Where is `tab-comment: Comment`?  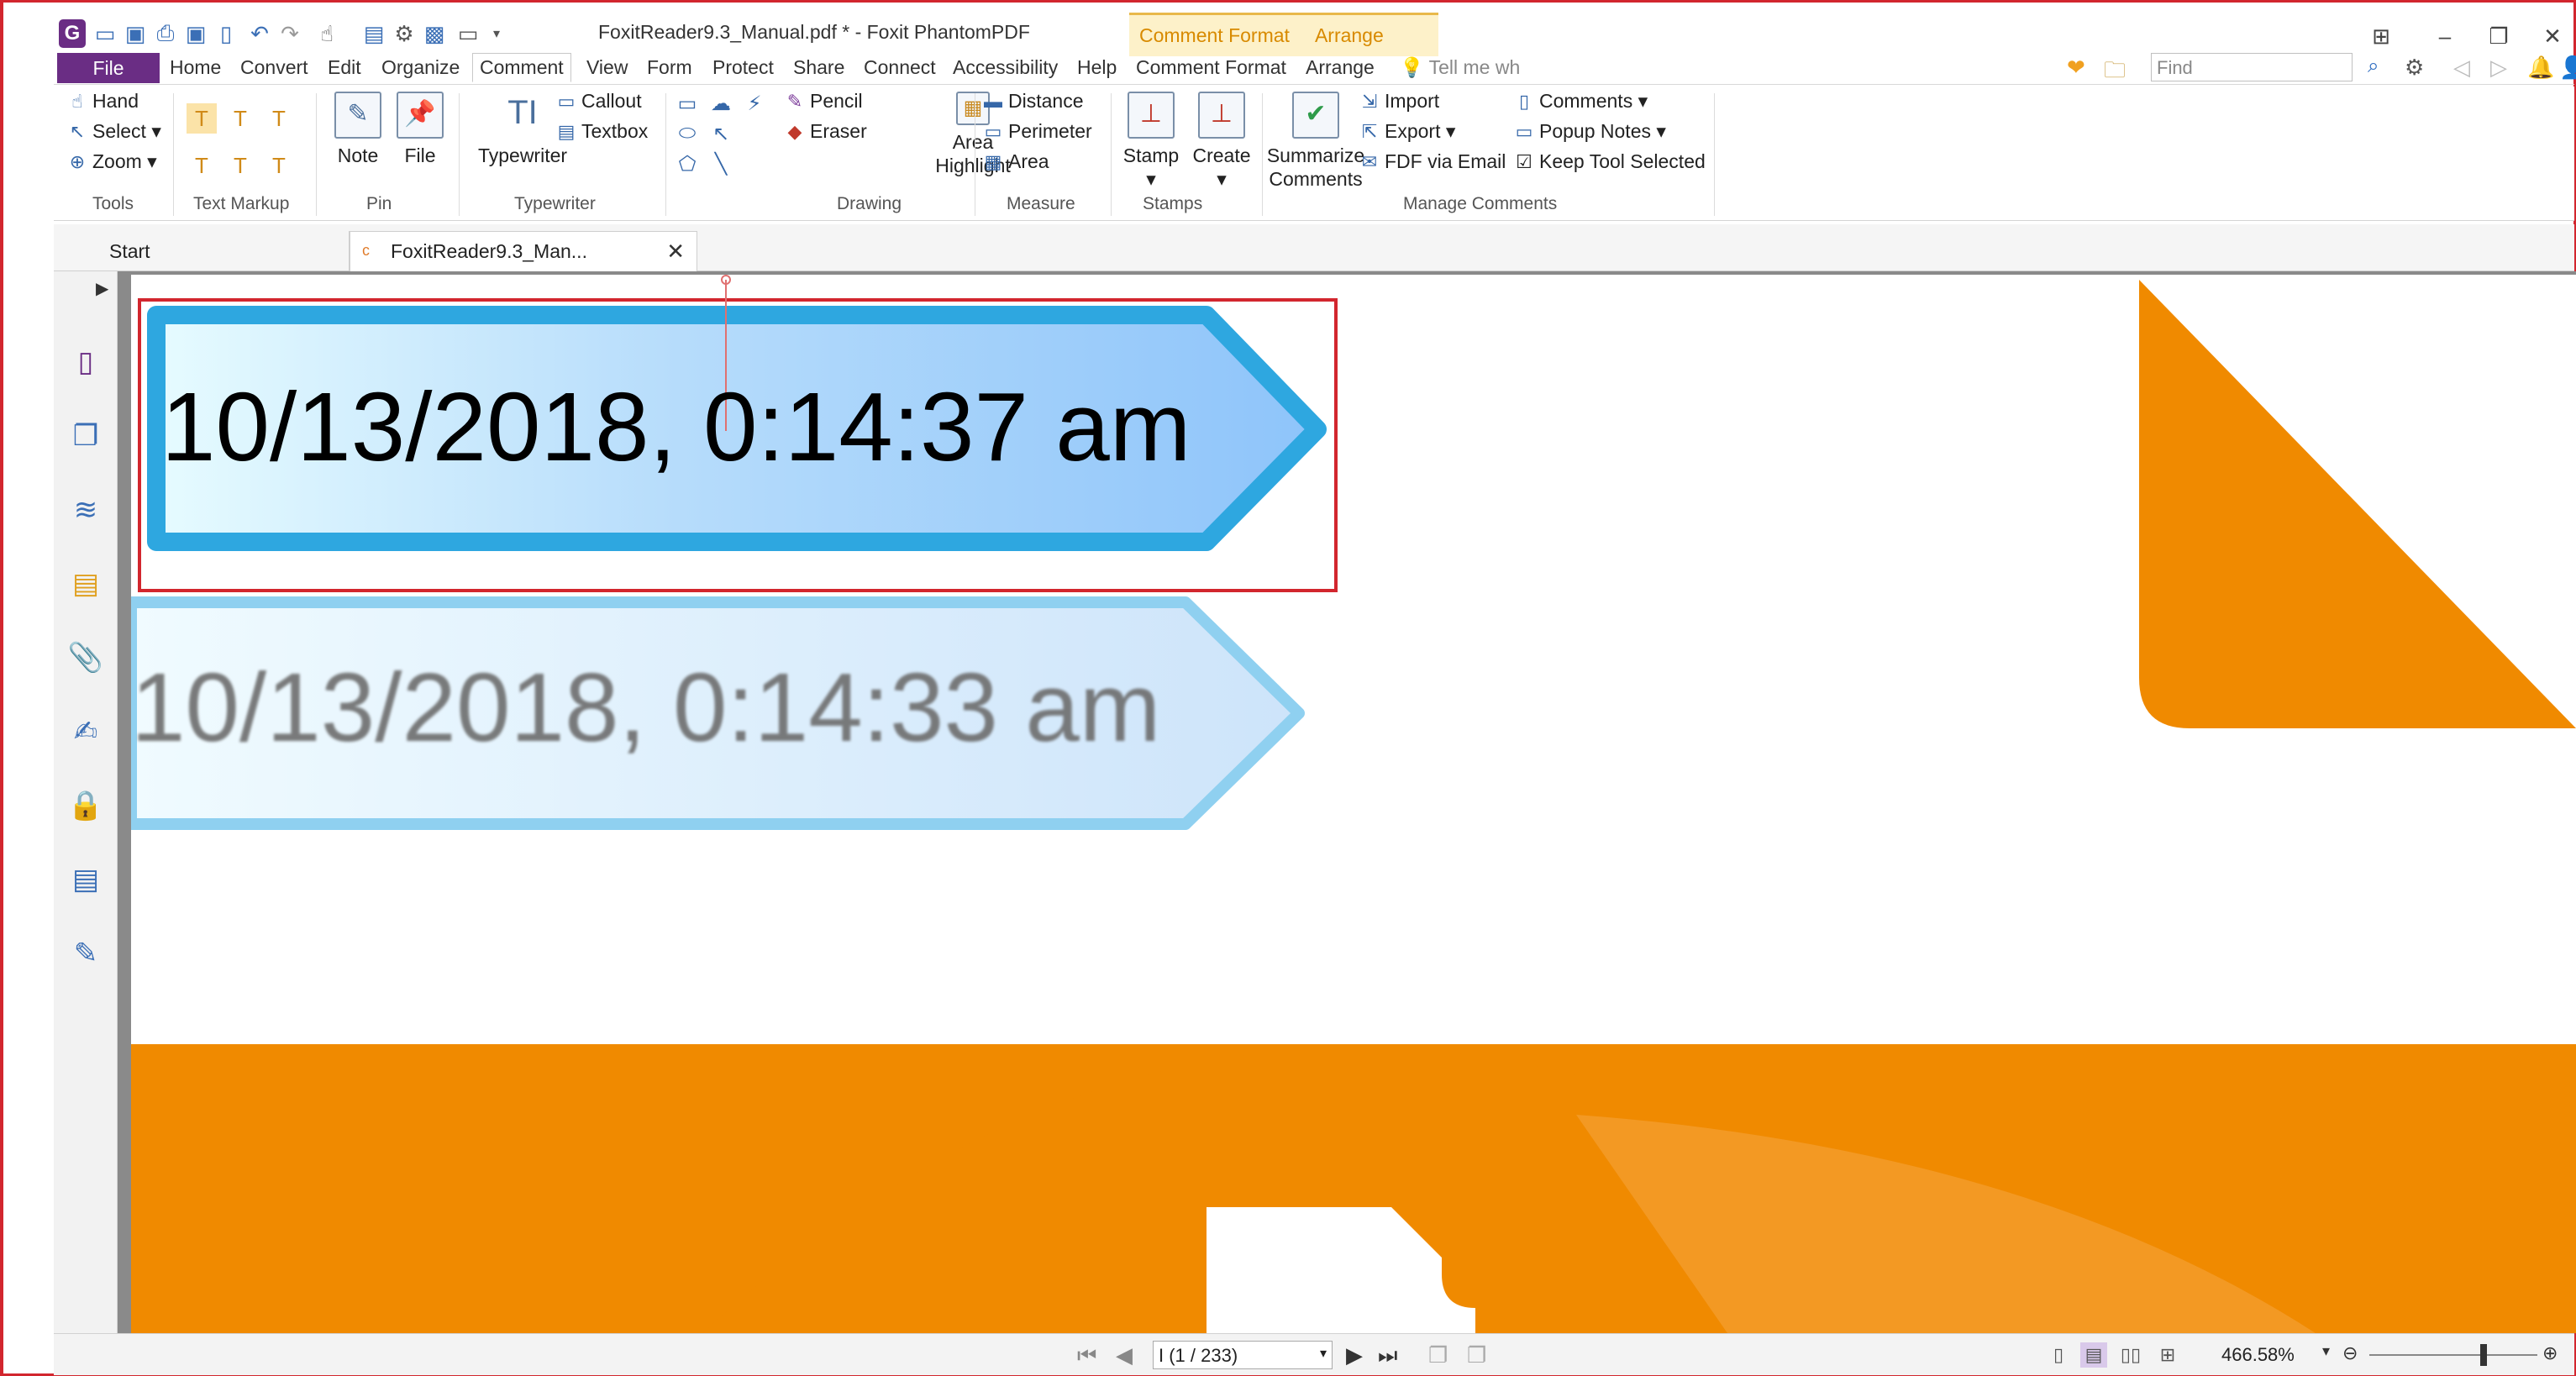
tab-comment: Comment is located at coordinates (521, 67).